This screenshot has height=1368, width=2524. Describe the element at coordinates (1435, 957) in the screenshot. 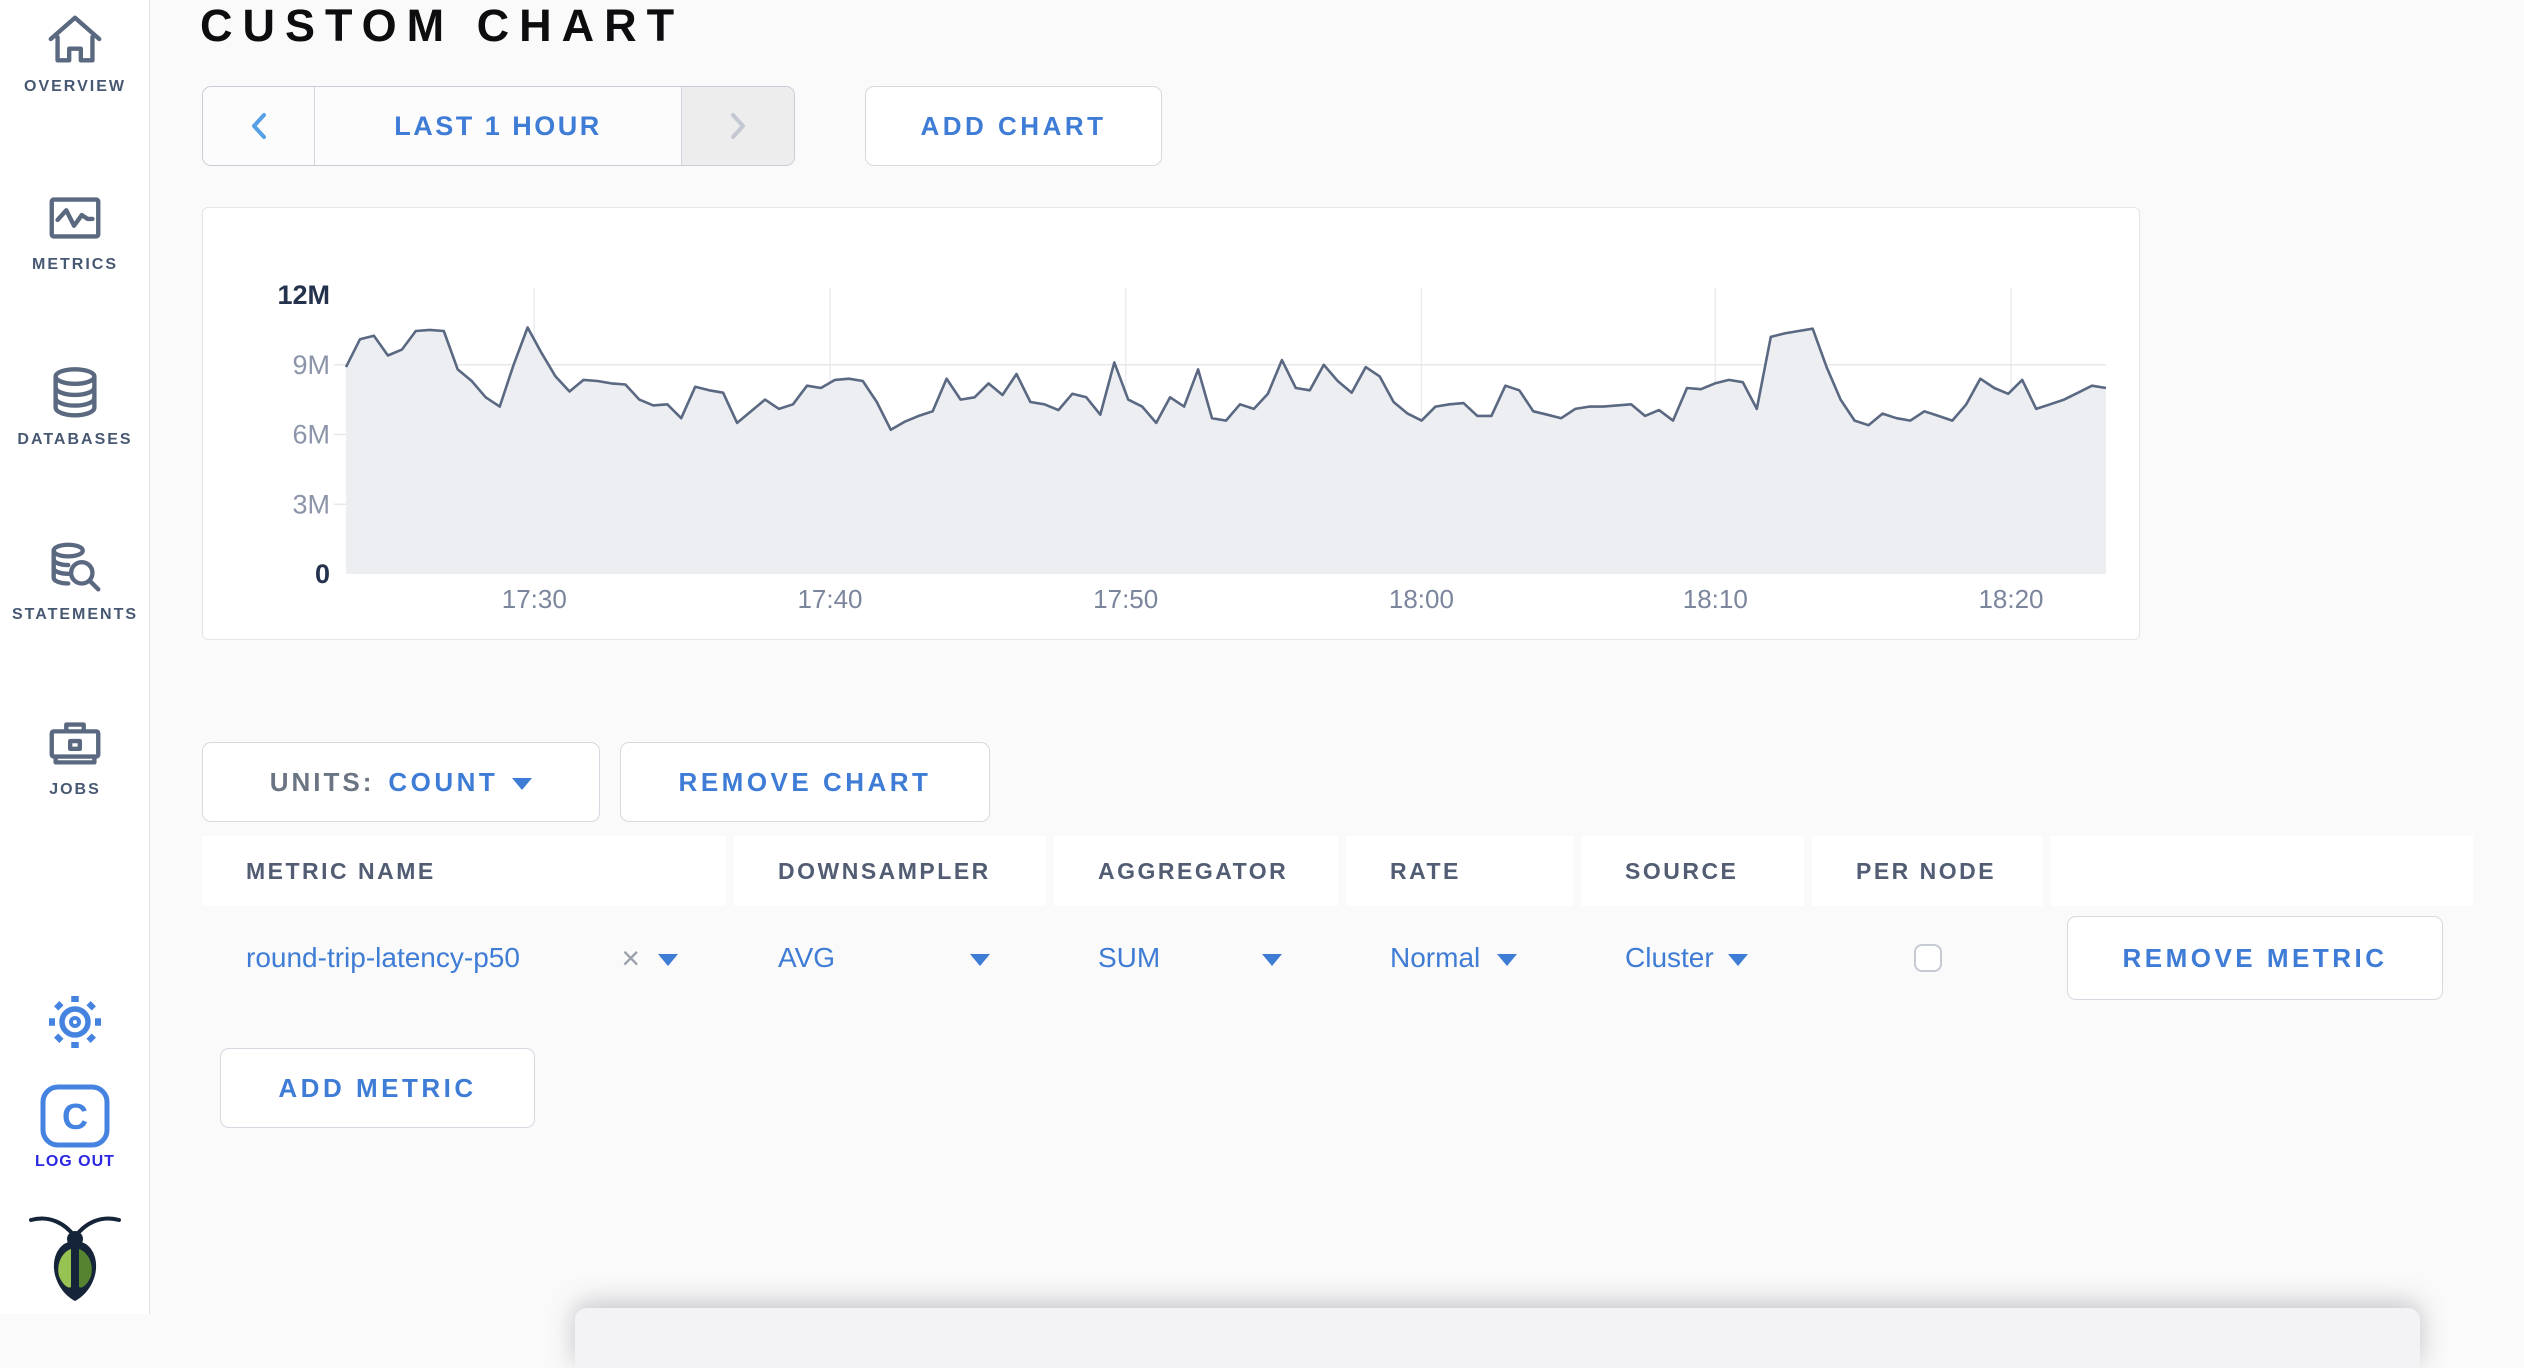

I see `rate-value: Normal` at that location.